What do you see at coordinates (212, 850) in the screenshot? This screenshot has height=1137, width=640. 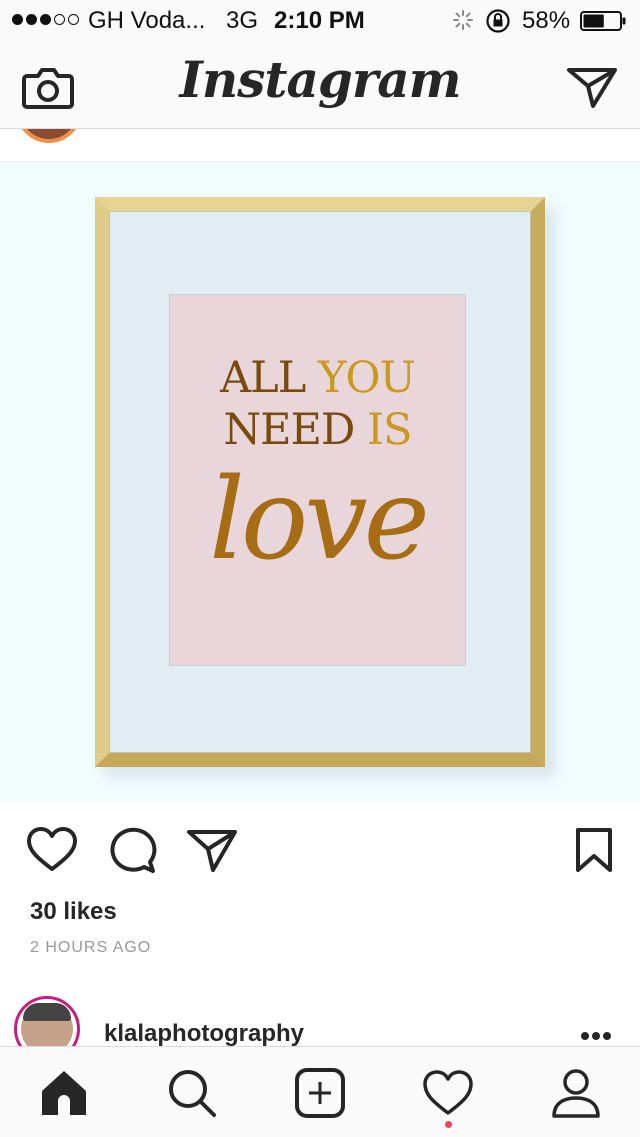 I see `share-icon` at bounding box center [212, 850].